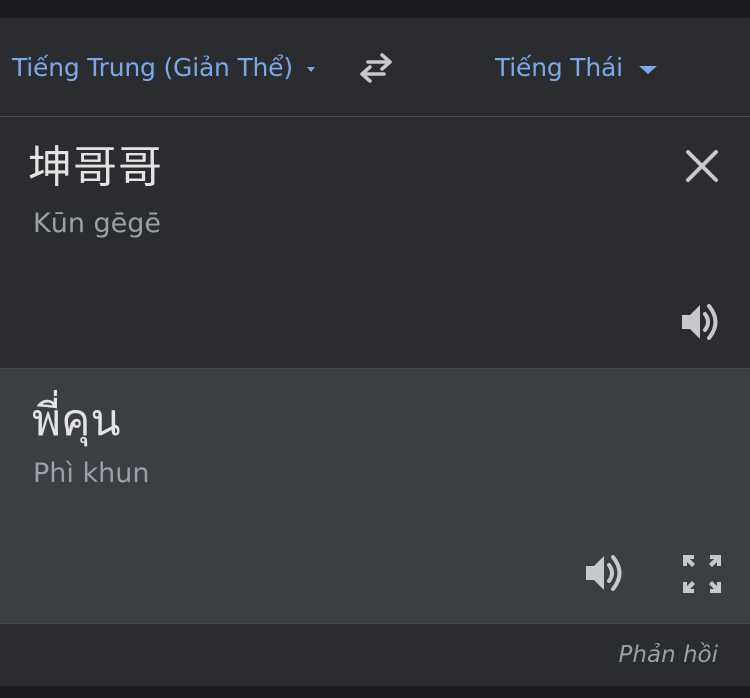  I want to click on swap-languages-icon, so click(376, 68).